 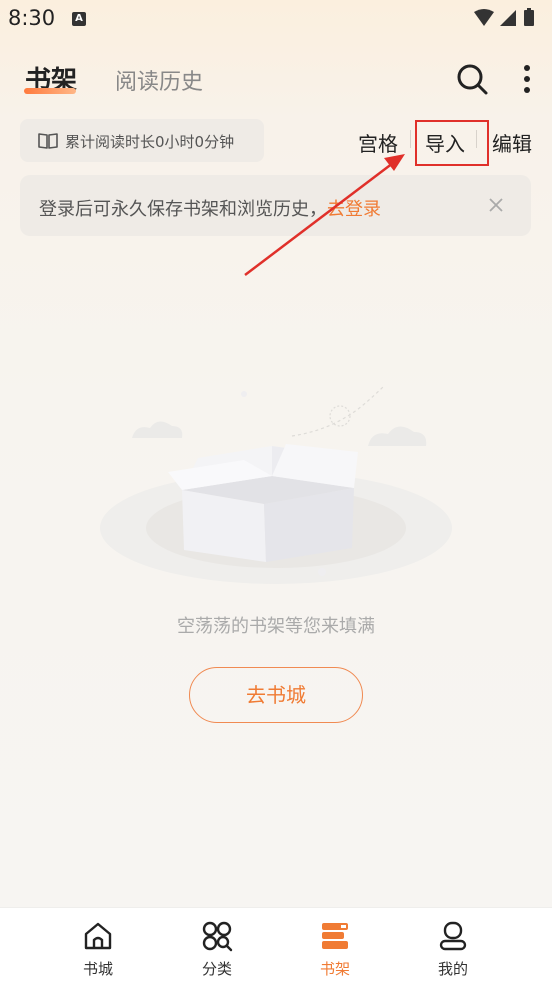 I want to click on profile-icon, so click(x=453, y=936).